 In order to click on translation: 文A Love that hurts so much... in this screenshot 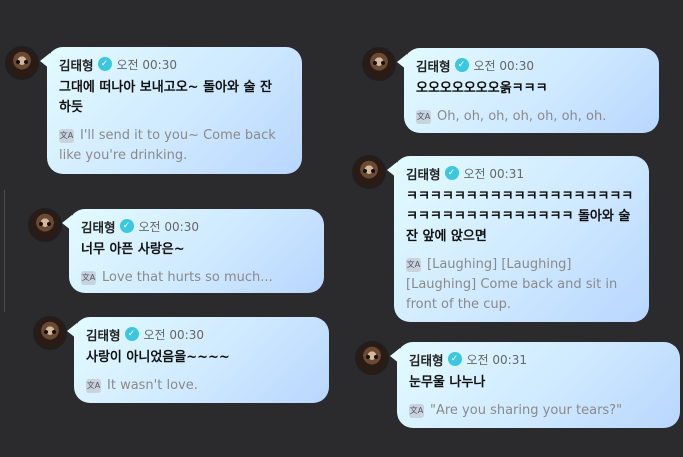, I will do `click(195, 278)`.